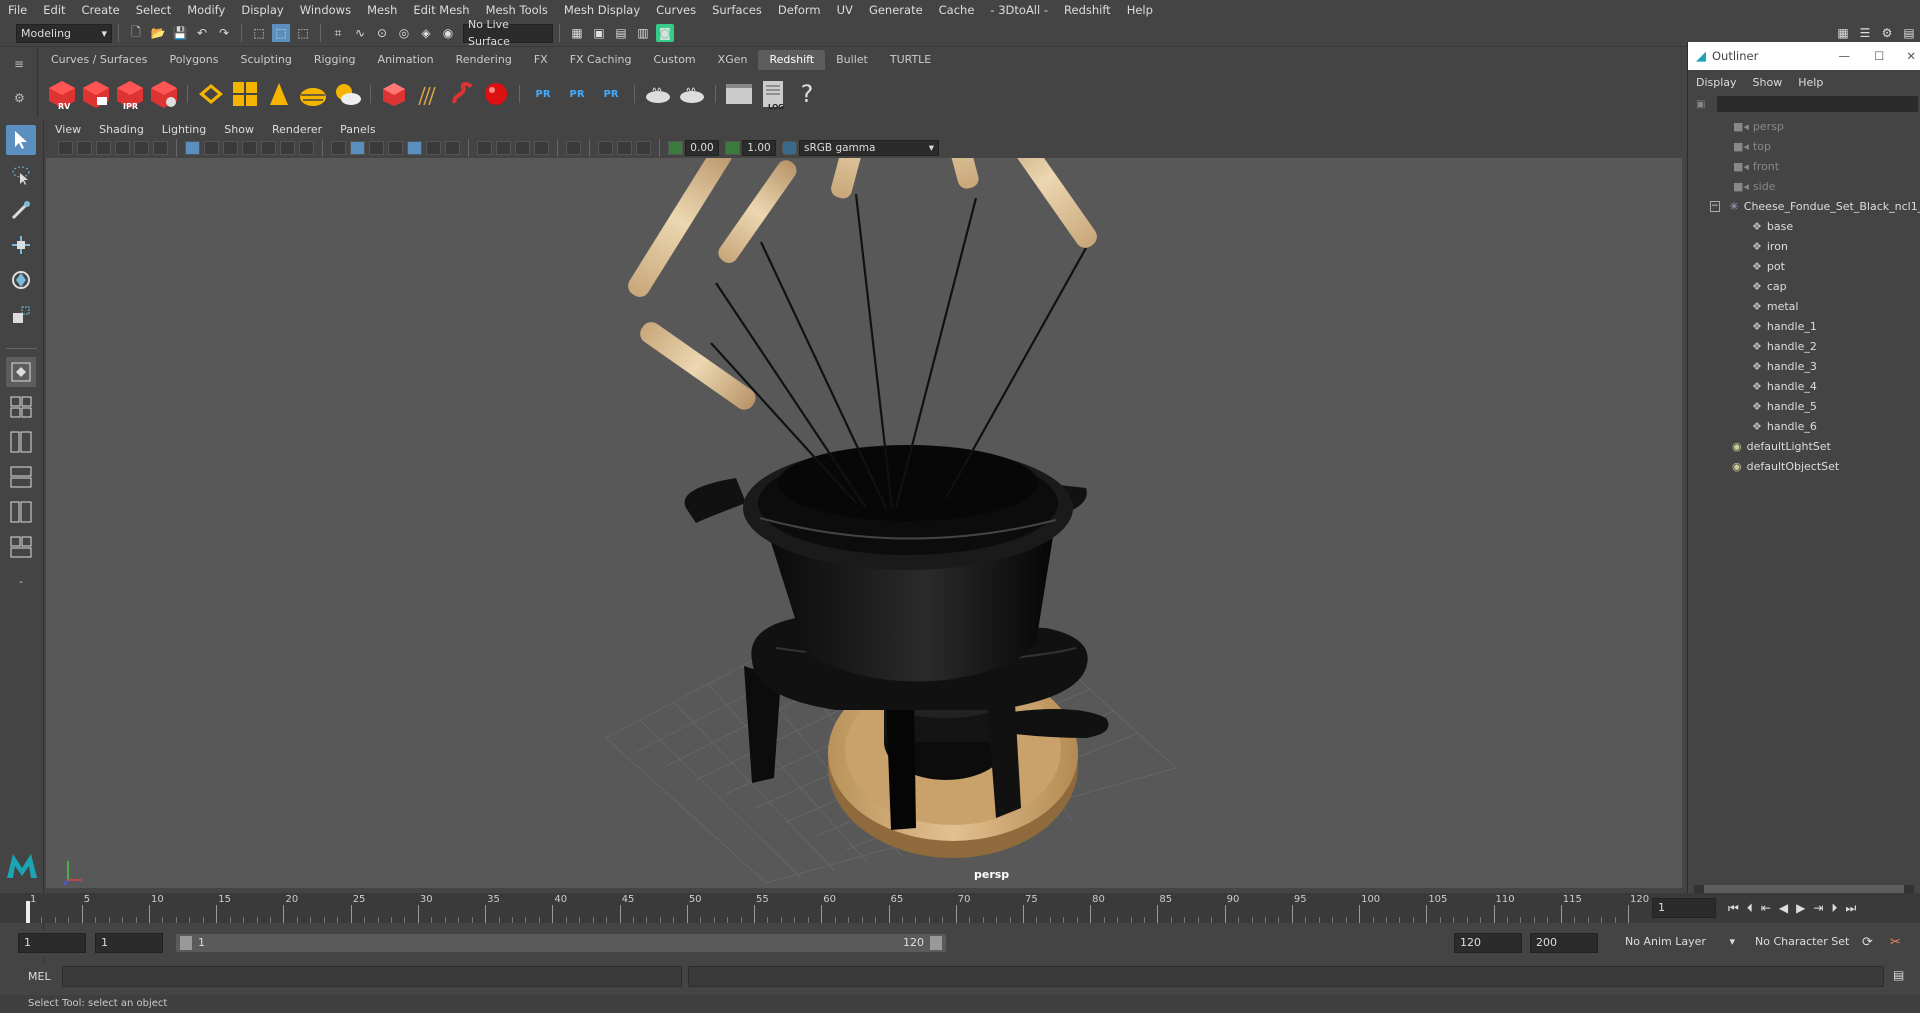 This screenshot has height=1013, width=1920. Describe the element at coordinates (21, 210) in the screenshot. I see `paint-select-tool-icon` at that location.